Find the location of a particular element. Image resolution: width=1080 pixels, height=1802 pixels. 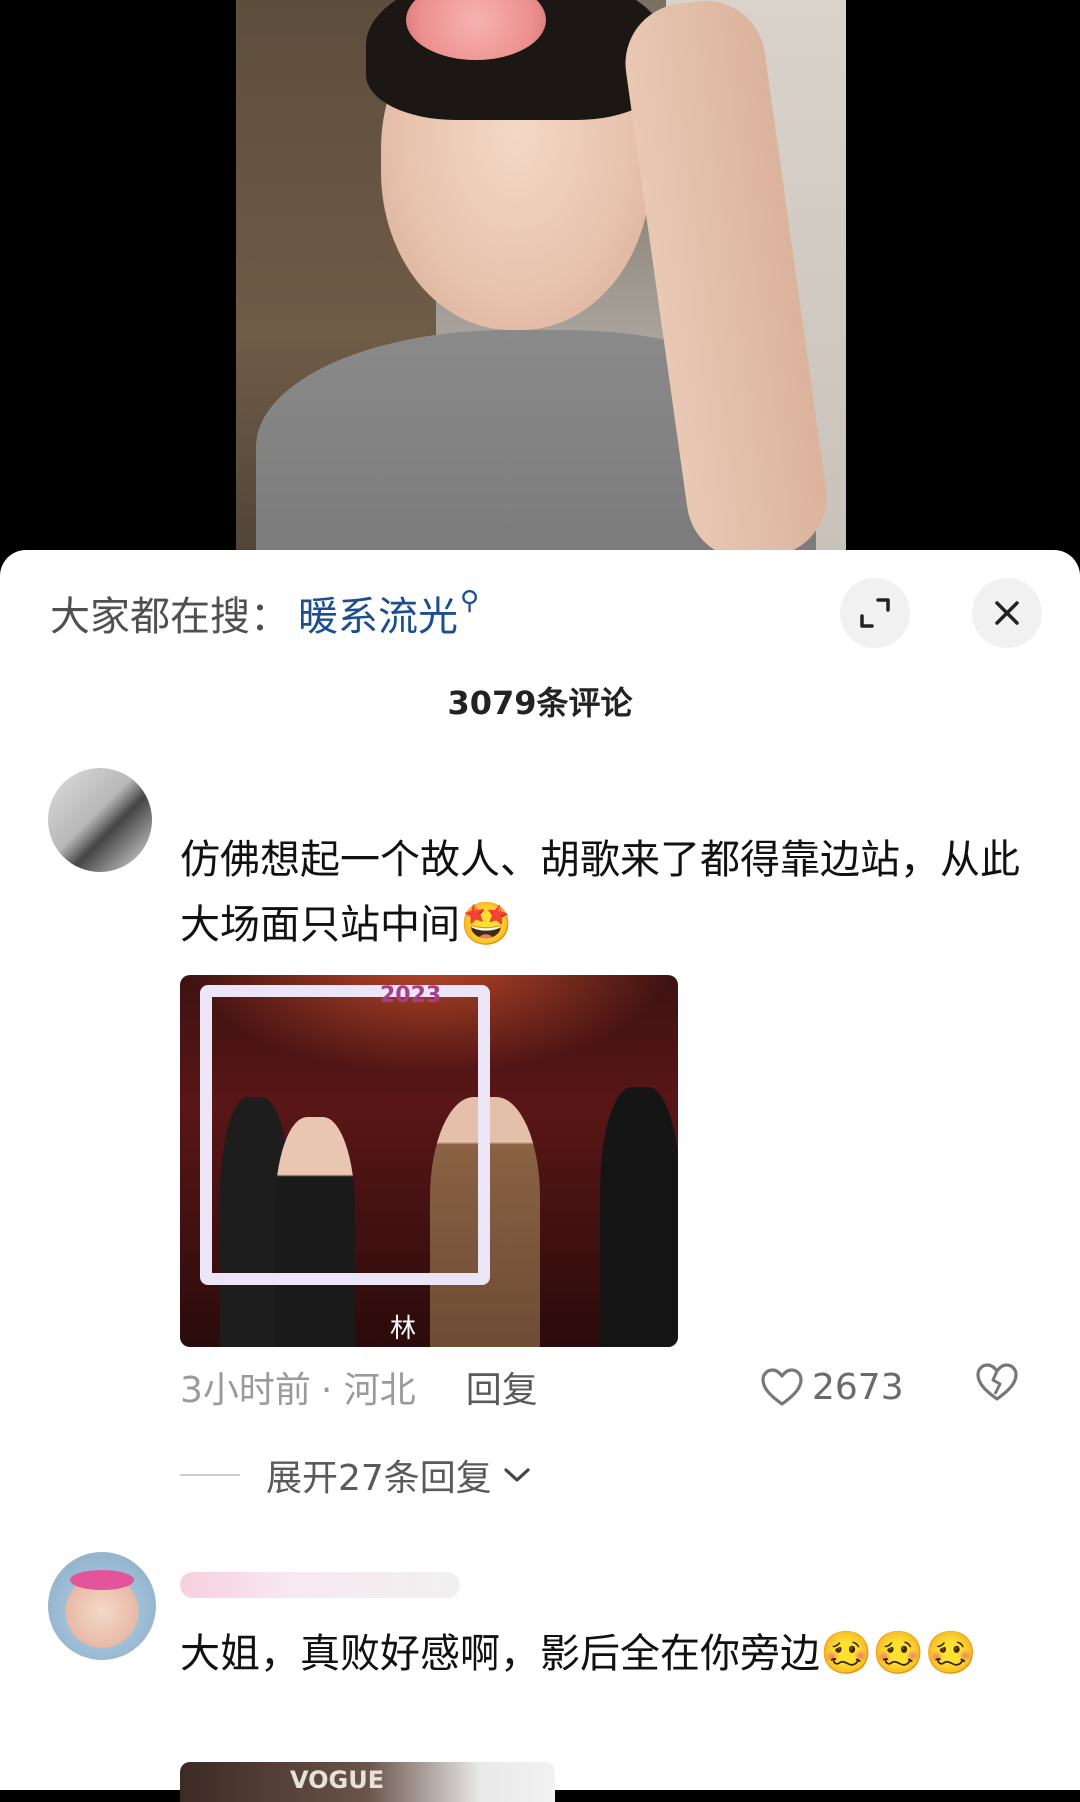

comment-text: 仿佛想起一个故人、胡歌来了都得靠边站，从此大场面只站中间🤩 is located at coordinates (605, 892).